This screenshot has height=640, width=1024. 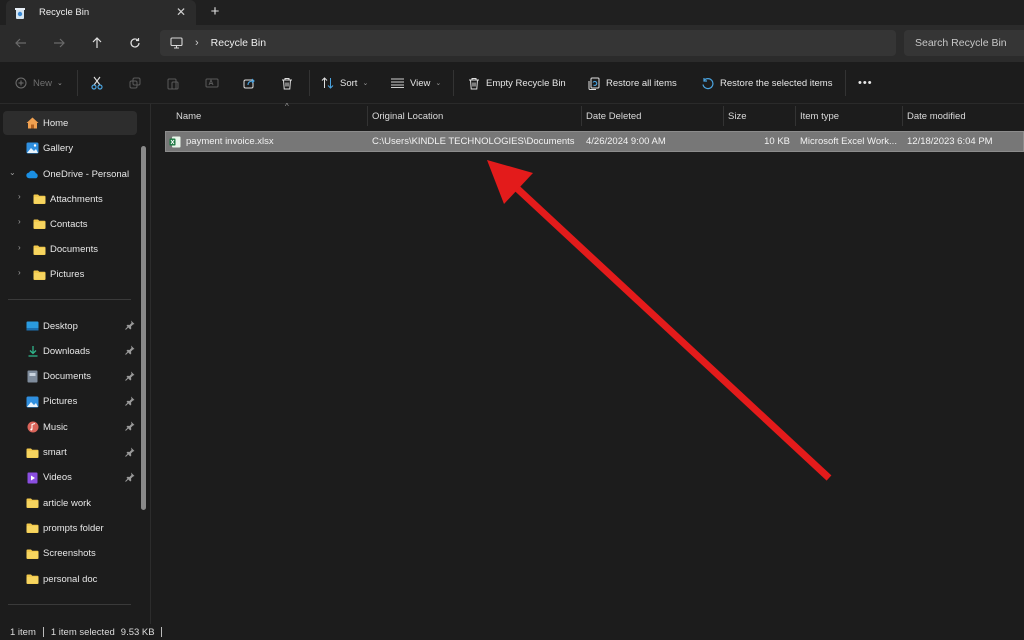 What do you see at coordinates (344, 83) in the screenshot?
I see `sort-button: Sort ⌄` at bounding box center [344, 83].